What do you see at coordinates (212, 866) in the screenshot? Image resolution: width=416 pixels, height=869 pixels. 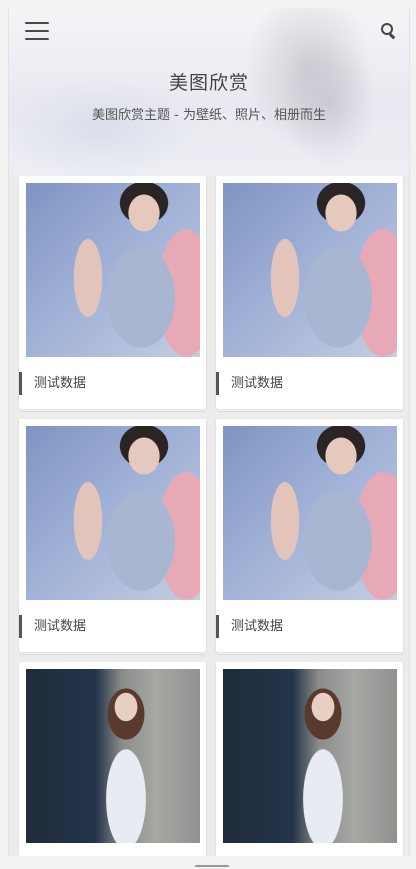 I see `home-indicator` at bounding box center [212, 866].